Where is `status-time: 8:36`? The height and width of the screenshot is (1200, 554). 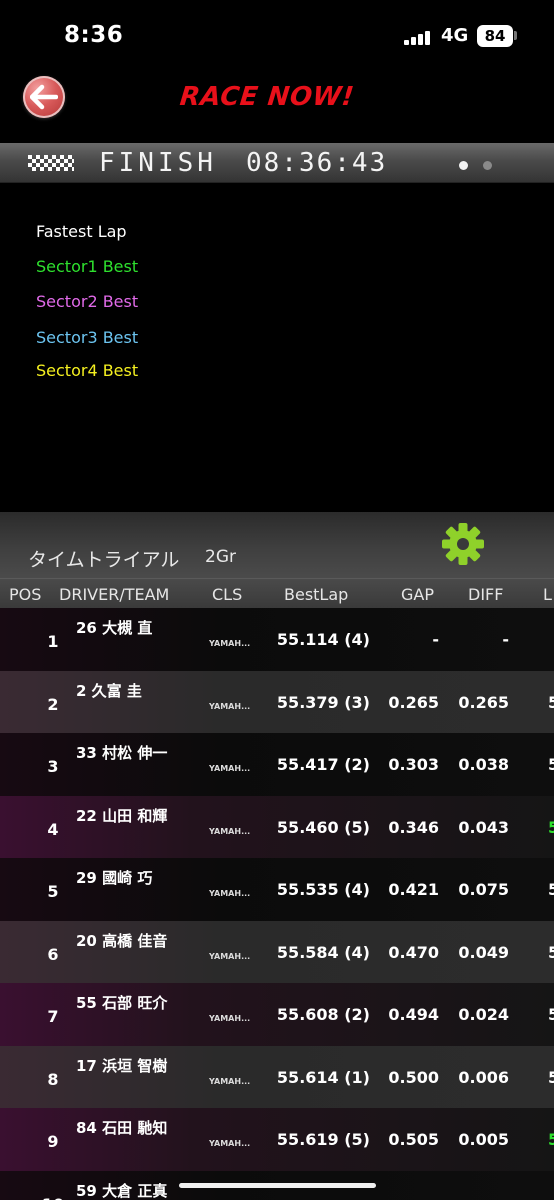
status-time: 8:36 is located at coordinates (94, 35).